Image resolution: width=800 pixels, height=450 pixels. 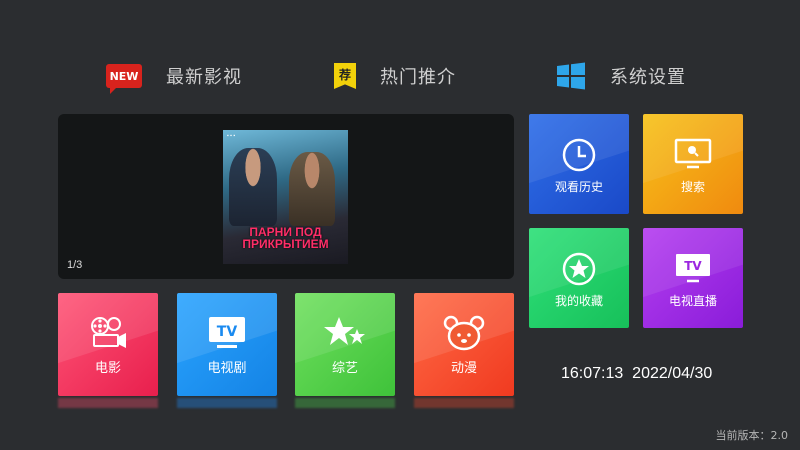 I want to click on tv-live-label: 电视直播, so click(x=692, y=301).